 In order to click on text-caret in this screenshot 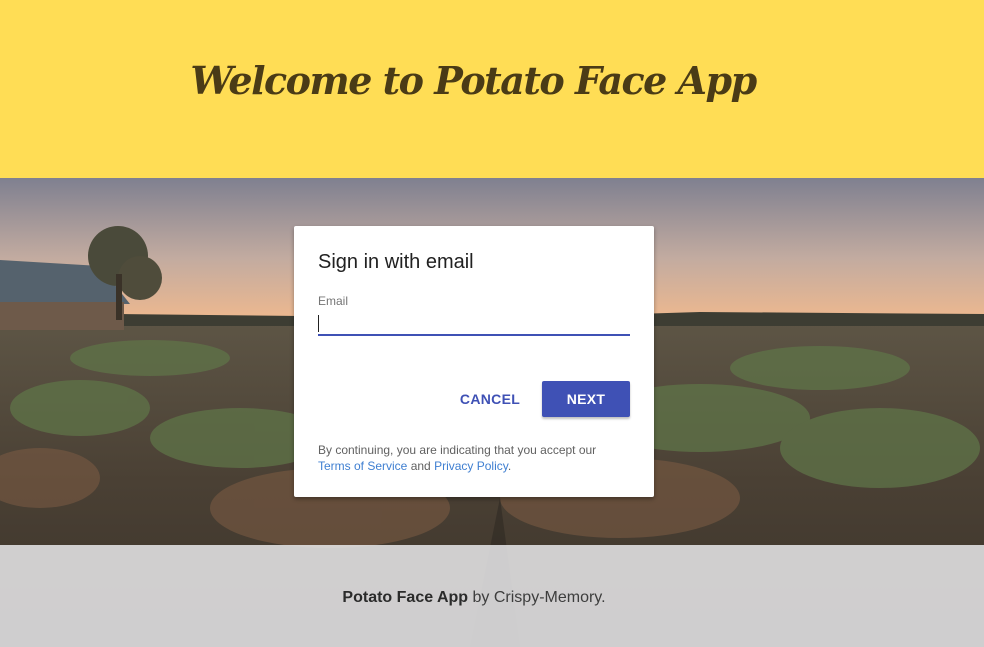, I will do `click(318, 323)`.